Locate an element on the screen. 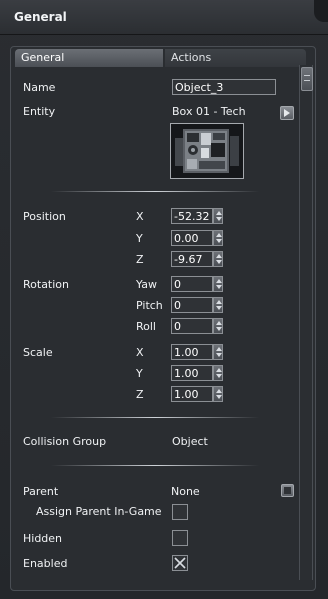  rotation-label: Rotation is located at coordinates (46, 284).